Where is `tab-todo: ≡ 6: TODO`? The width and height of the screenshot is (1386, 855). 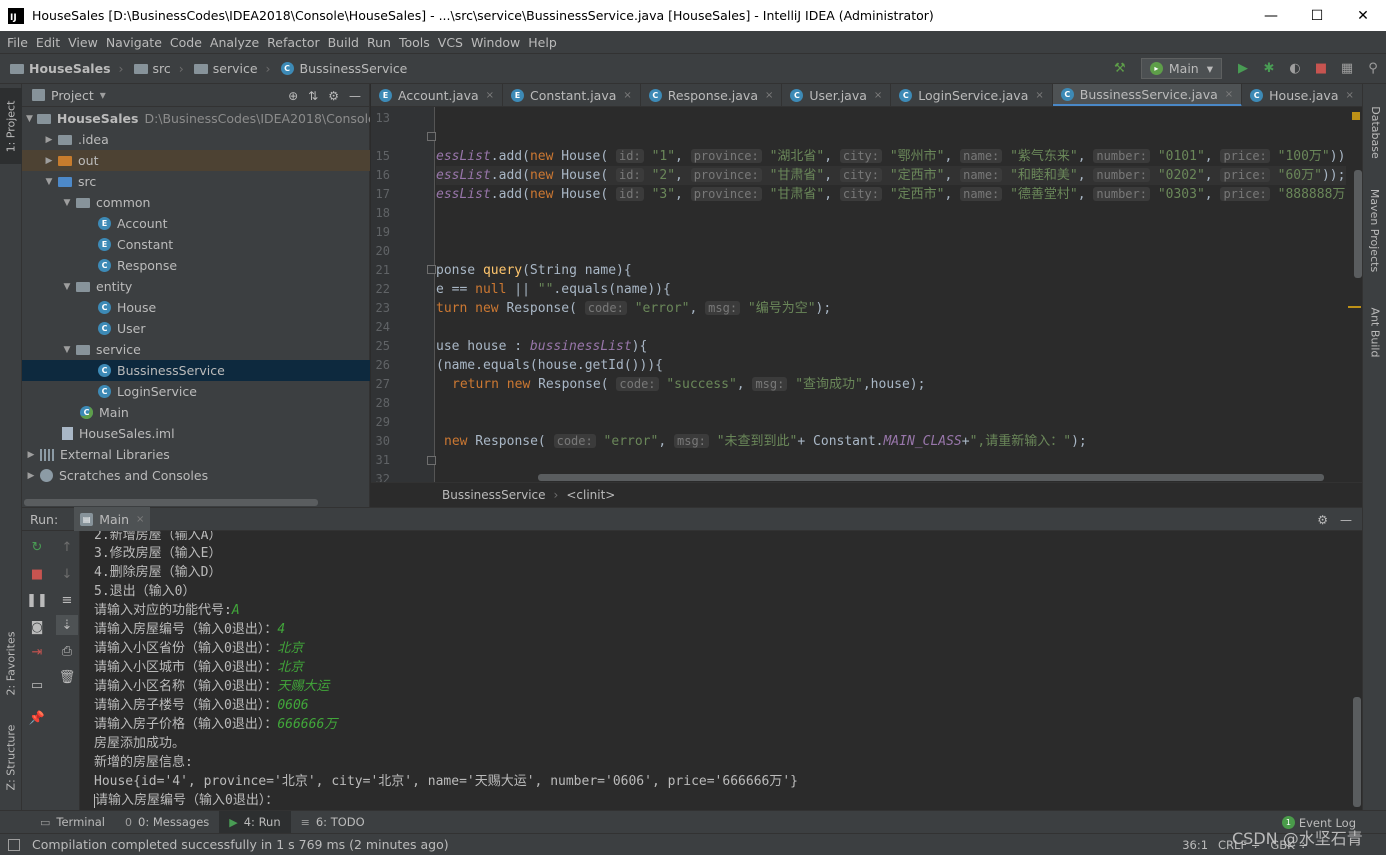 tab-todo: ≡ 6: TODO is located at coordinates (333, 822).